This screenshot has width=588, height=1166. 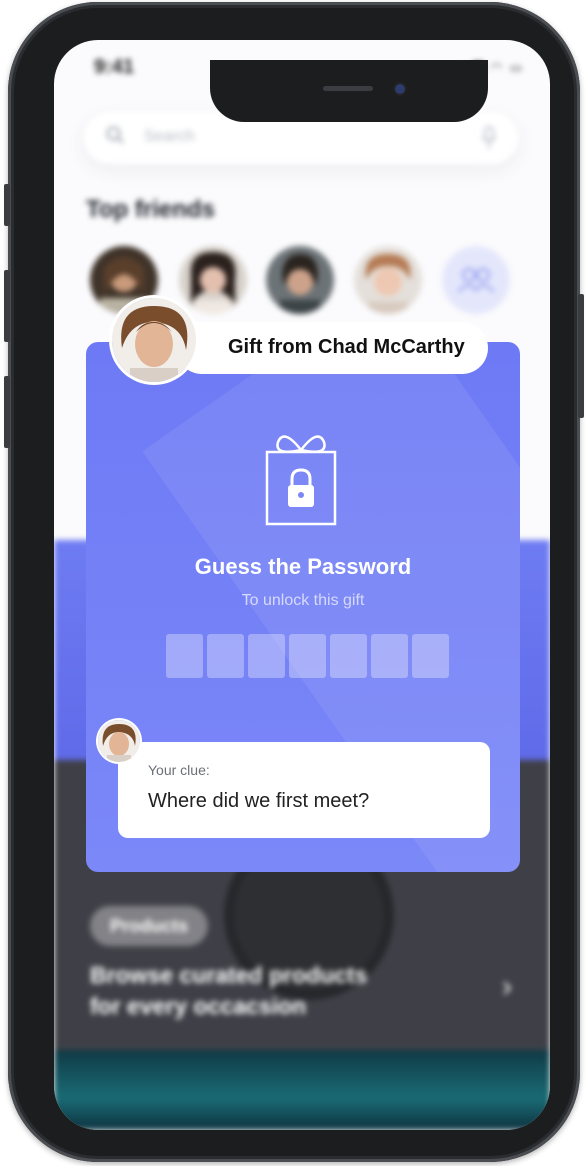 What do you see at coordinates (516, 67) in the screenshot?
I see `battery-icon: ▭` at bounding box center [516, 67].